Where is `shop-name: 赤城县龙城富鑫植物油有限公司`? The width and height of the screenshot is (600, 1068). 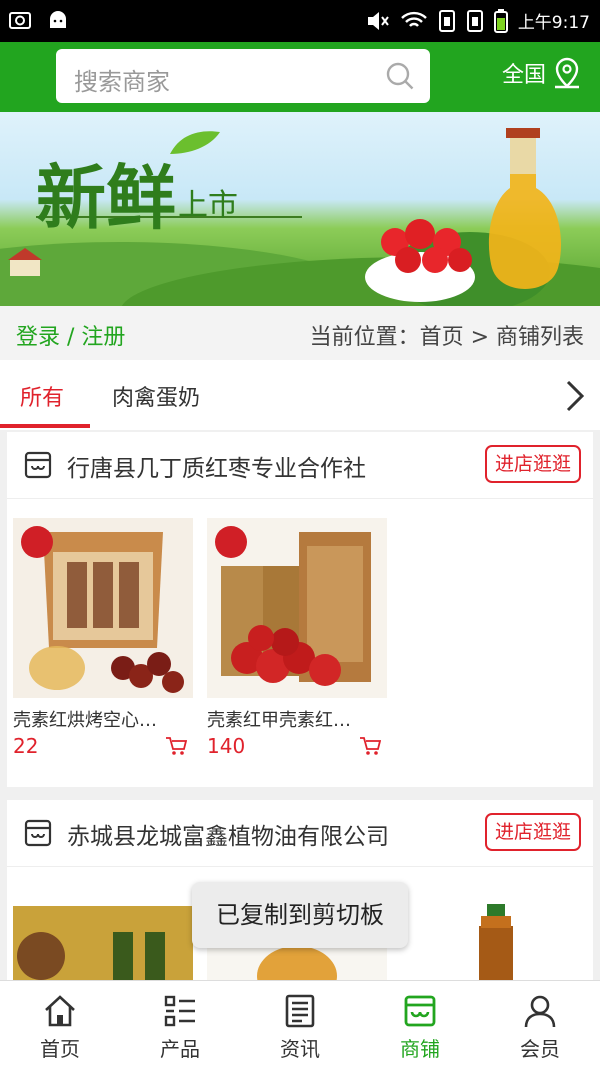
shop-name: 赤城县龙城富鑫植物油有限公司 is located at coordinates (228, 834).